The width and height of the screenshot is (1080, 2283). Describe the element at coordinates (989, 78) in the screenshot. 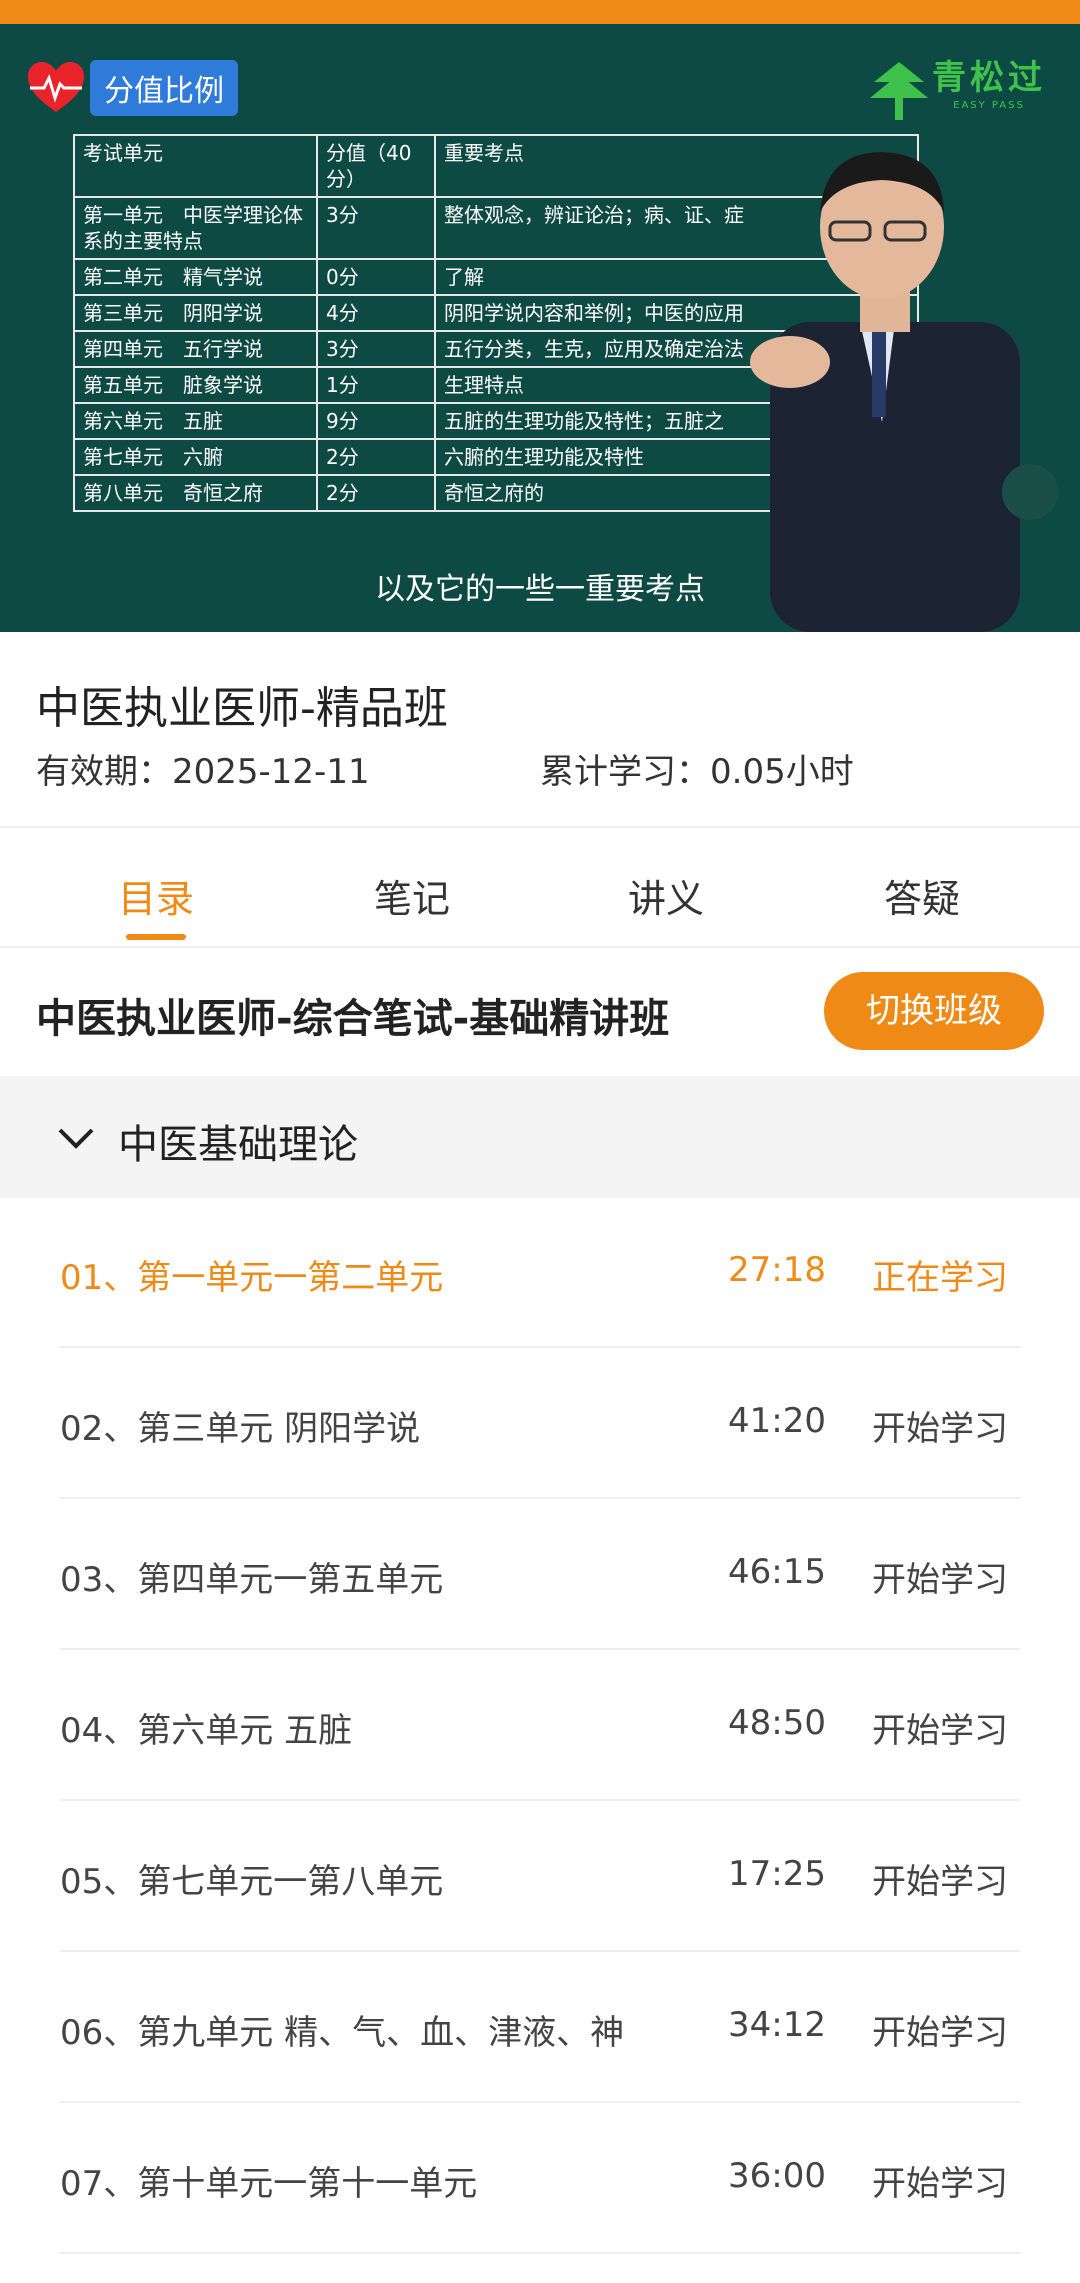

I see `logo-text: 青松过` at that location.